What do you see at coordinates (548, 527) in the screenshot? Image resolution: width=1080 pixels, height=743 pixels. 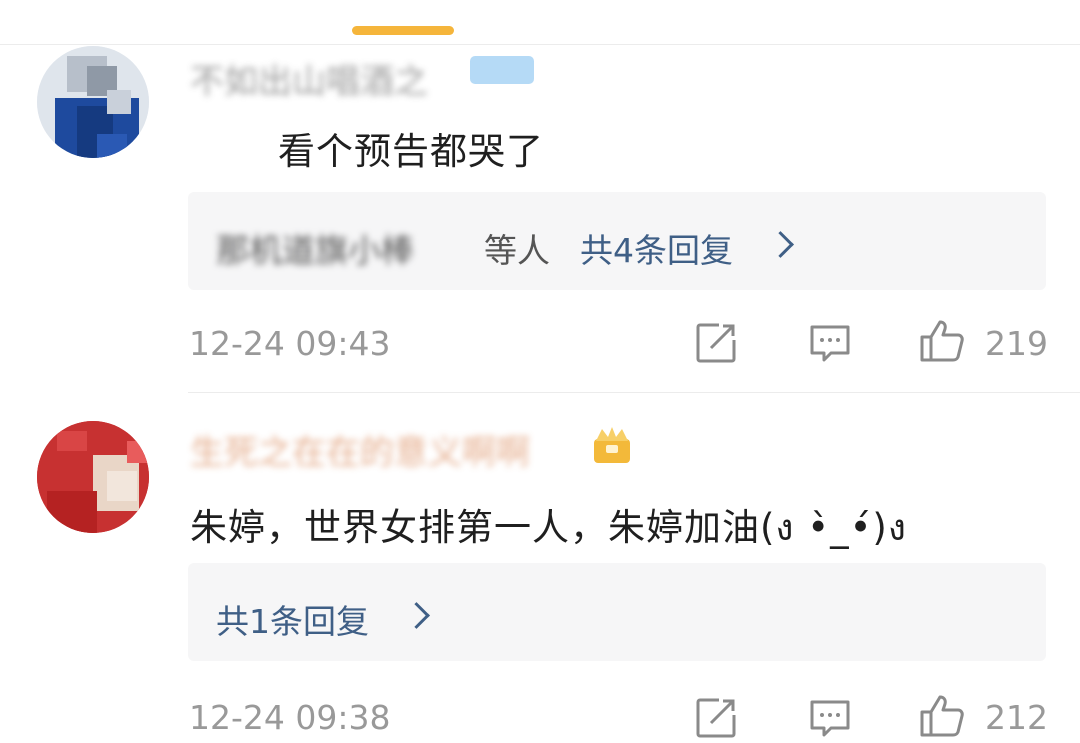 I see `comment-text: 朱婷，世界女排第一人，朱婷加油(ง •̀_•́)ง` at bounding box center [548, 527].